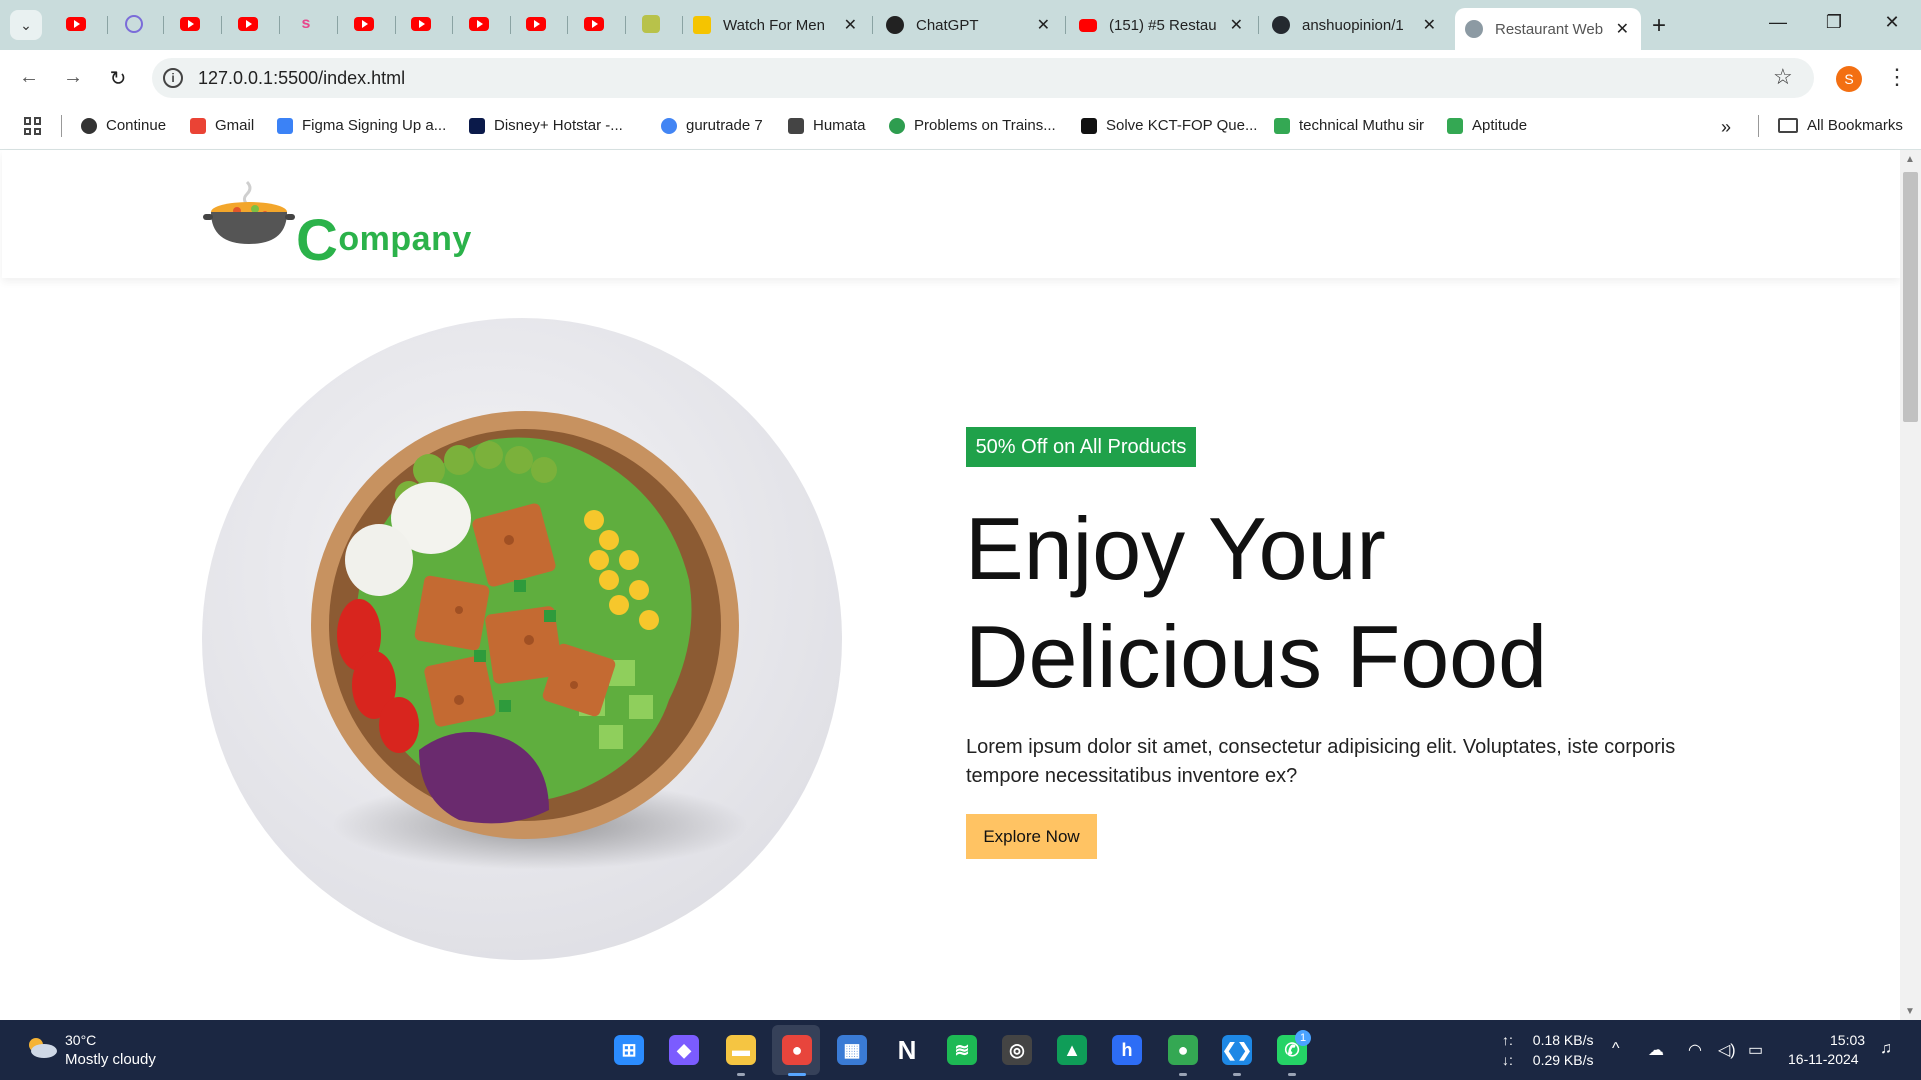  I want to click on tab-title: Restaurant Web, so click(1549, 29).